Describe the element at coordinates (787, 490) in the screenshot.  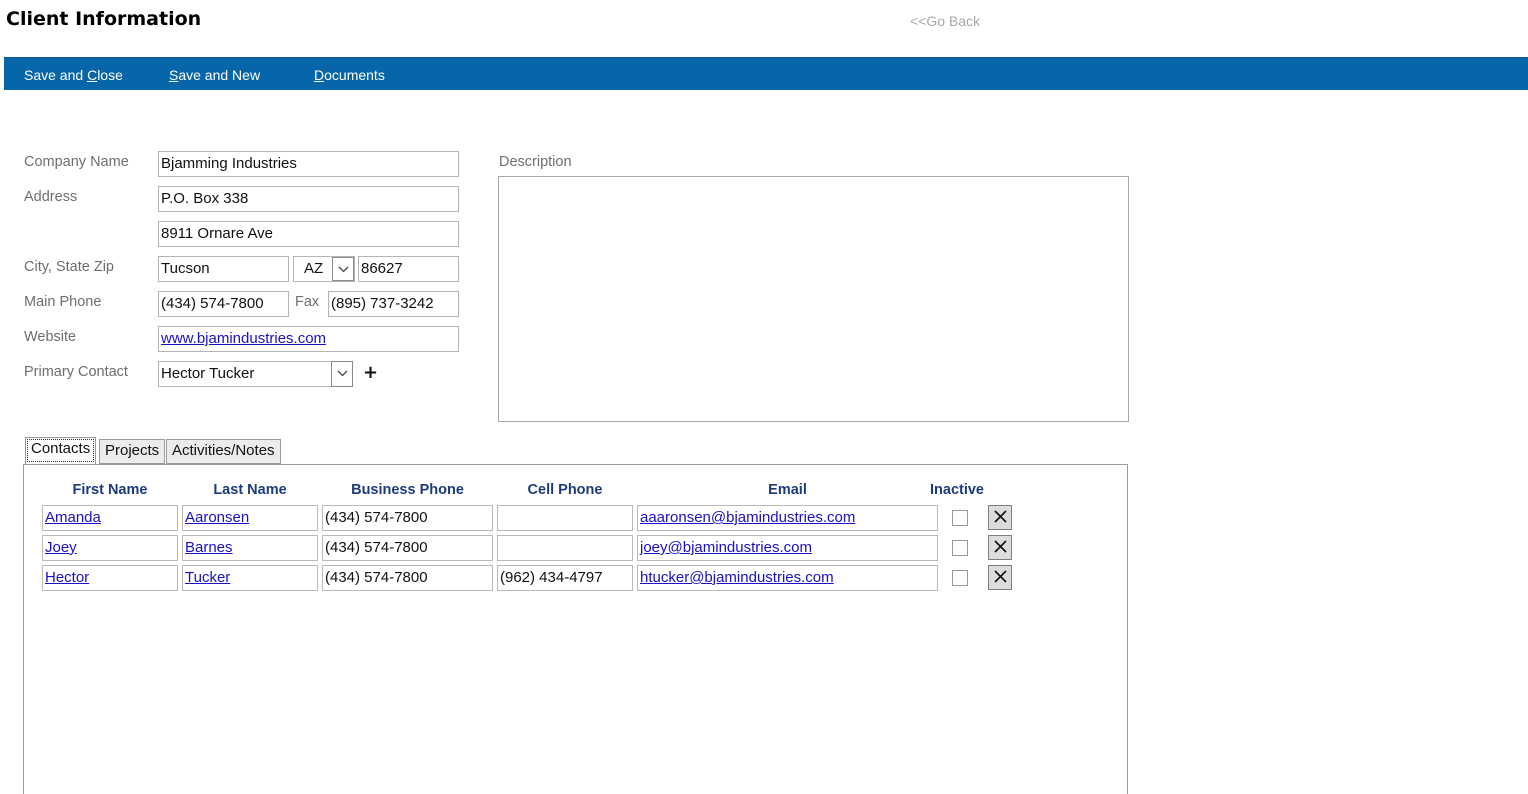
I see `column-header-email: Email` at that location.